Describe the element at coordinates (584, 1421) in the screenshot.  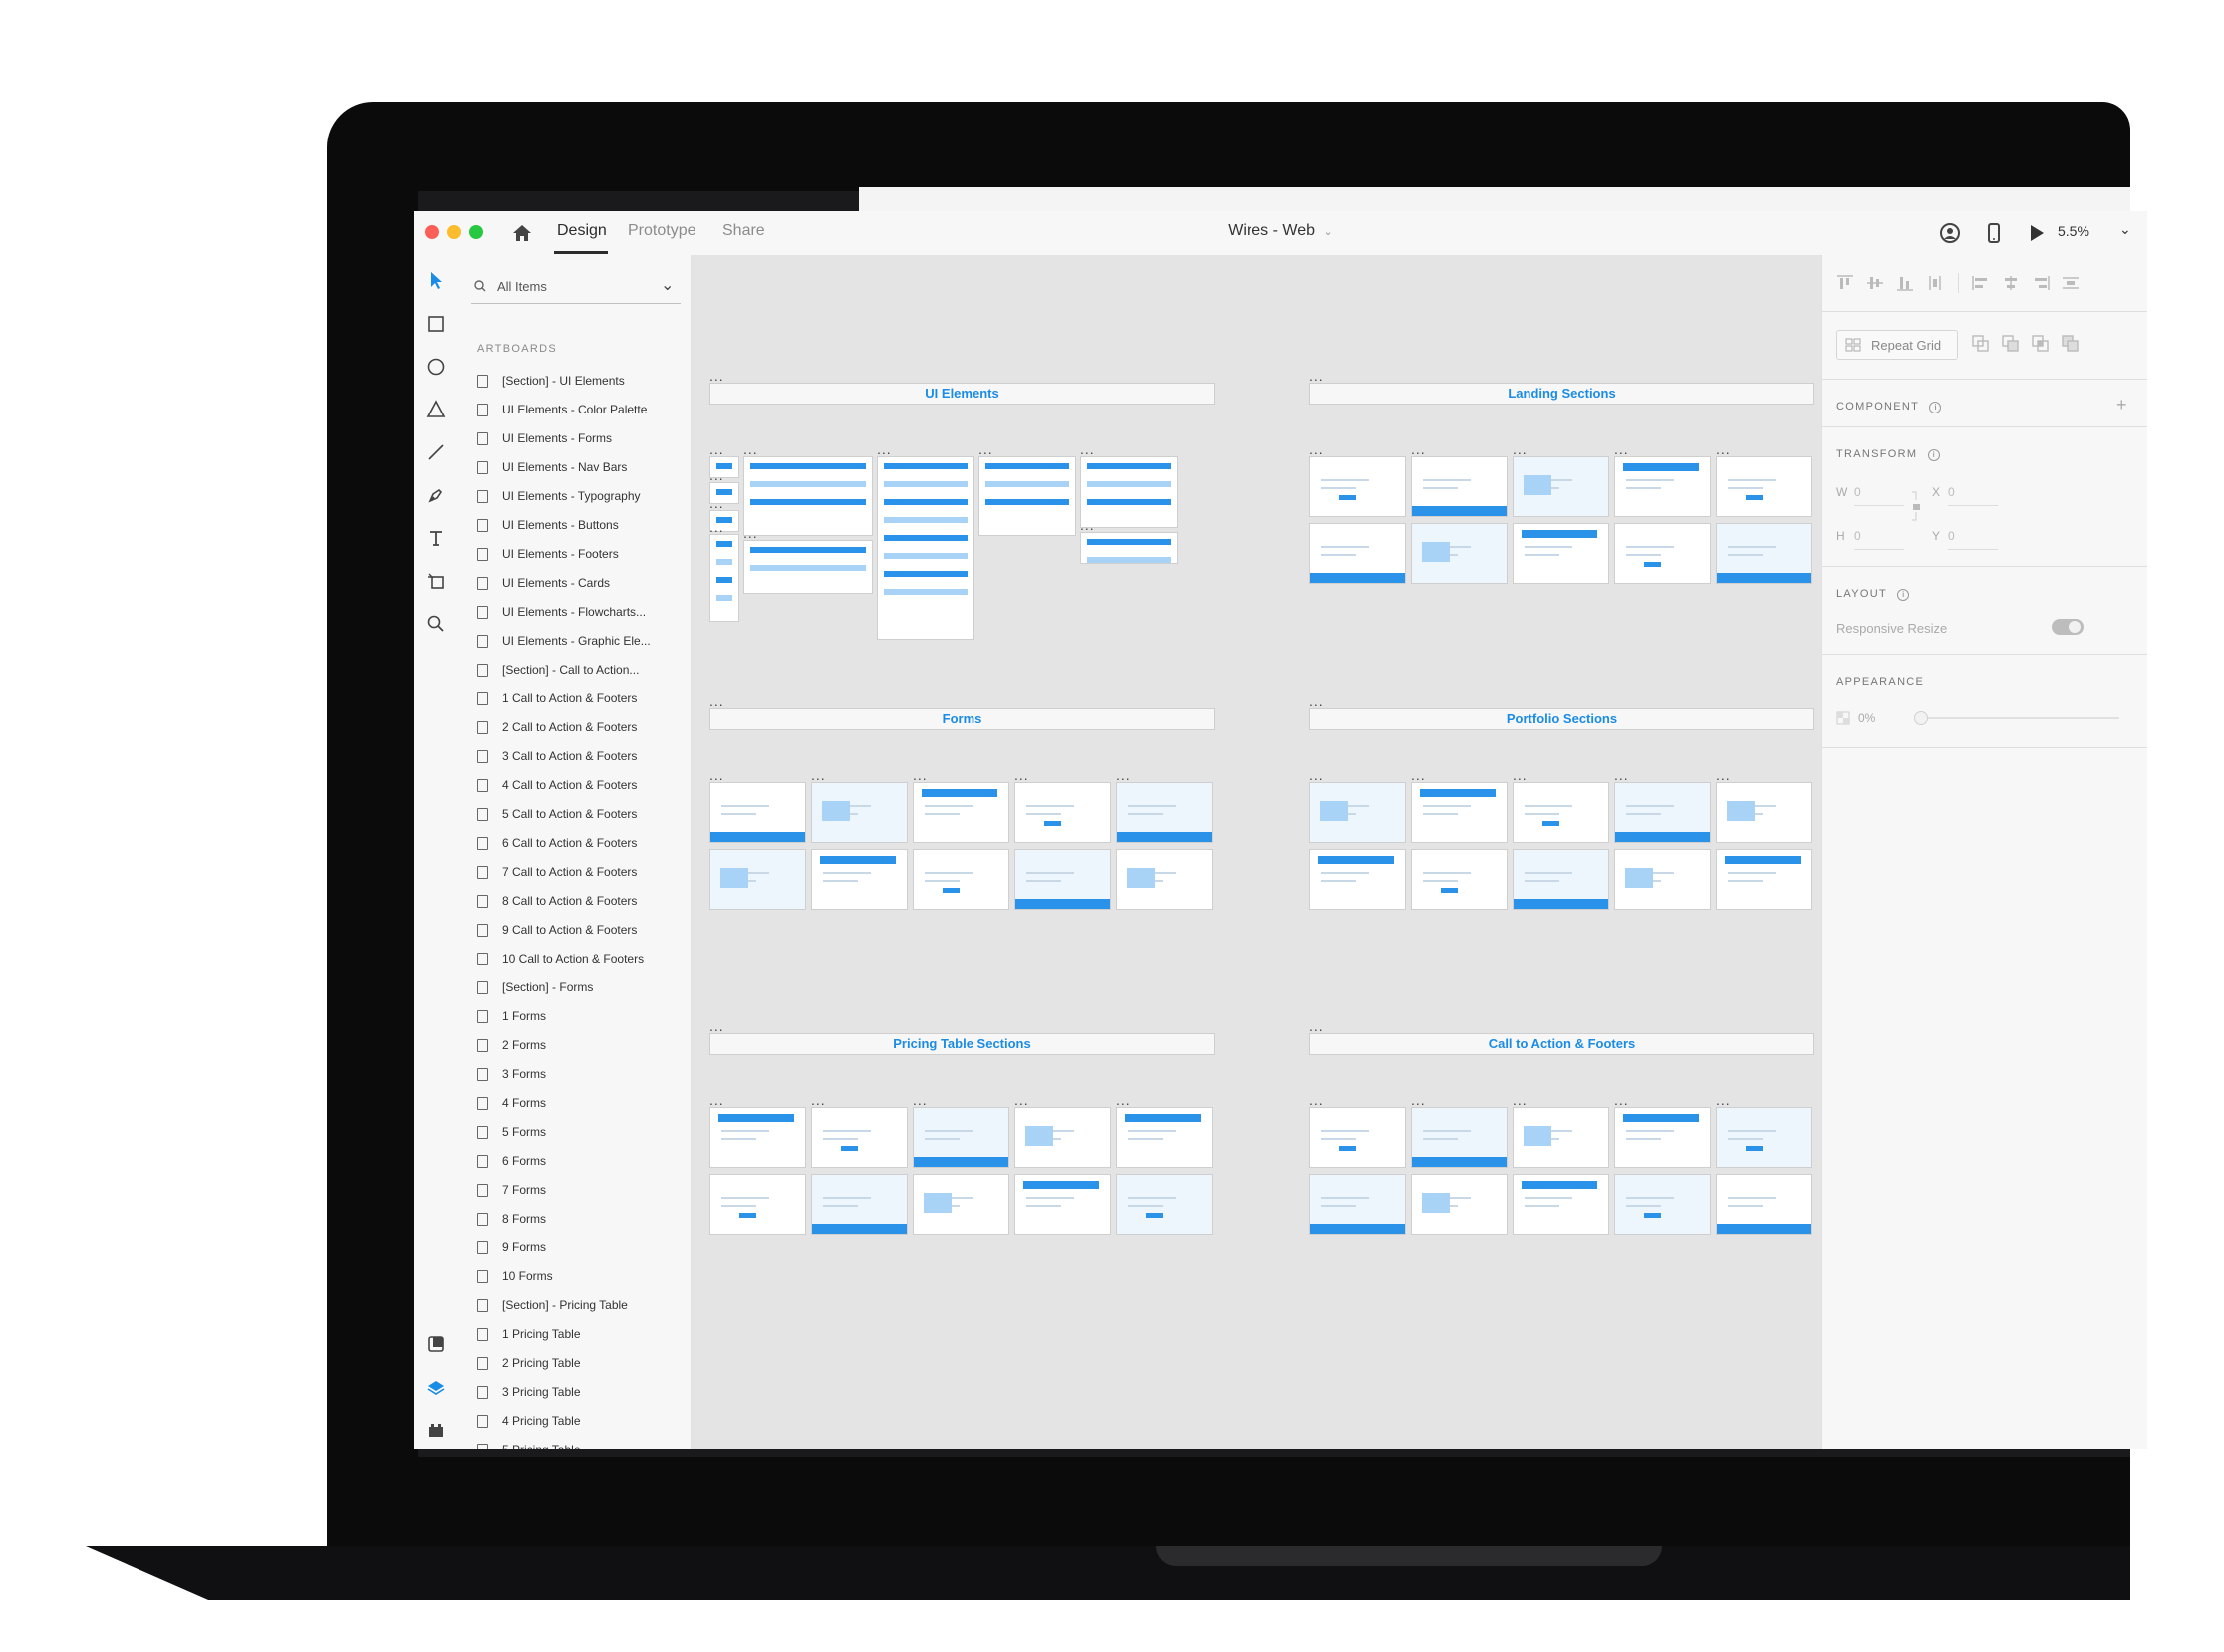
I see `artboard-list-item: 4 Pricing Table` at that location.